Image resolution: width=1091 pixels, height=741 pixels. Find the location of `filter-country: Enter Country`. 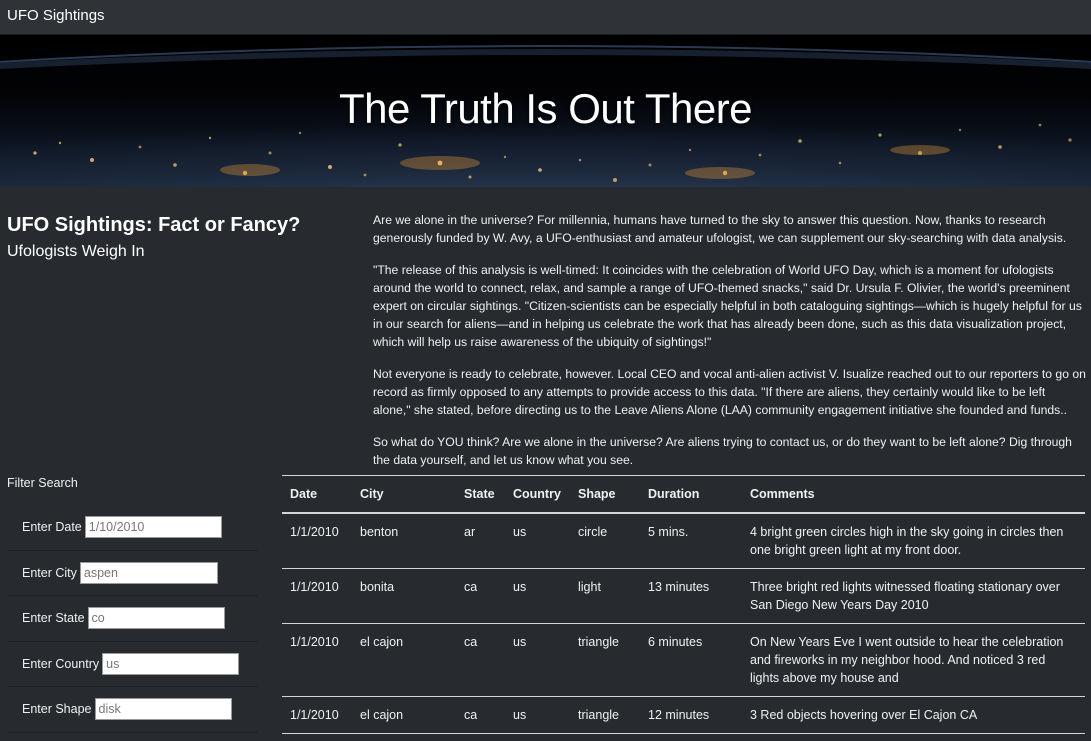

filter-country: Enter Country is located at coordinates (132, 664).